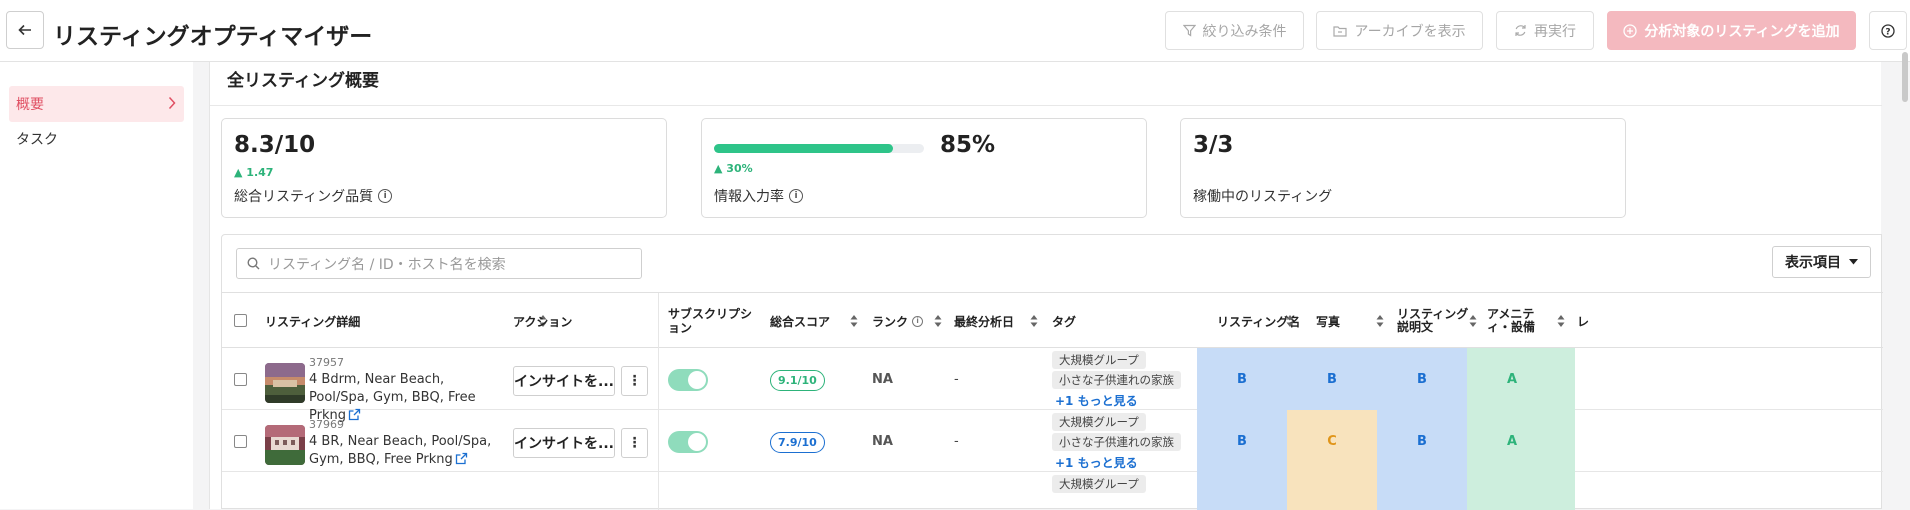 This screenshot has width=1910, height=510. What do you see at coordinates (882, 379) in the screenshot?
I see `rank-value: NA` at bounding box center [882, 379].